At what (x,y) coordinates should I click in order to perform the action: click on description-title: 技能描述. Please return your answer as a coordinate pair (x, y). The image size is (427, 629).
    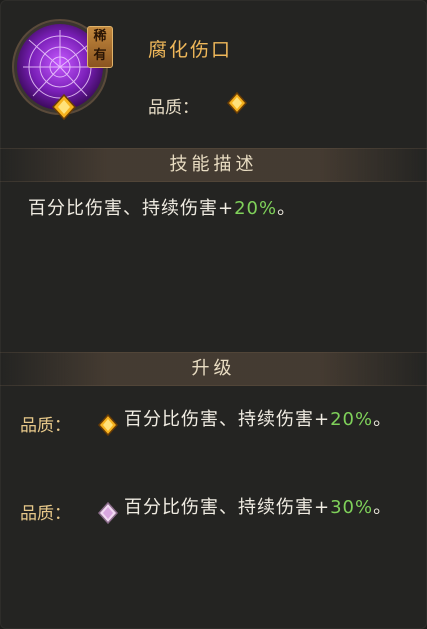
    Looking at the image, I should click on (213, 164).